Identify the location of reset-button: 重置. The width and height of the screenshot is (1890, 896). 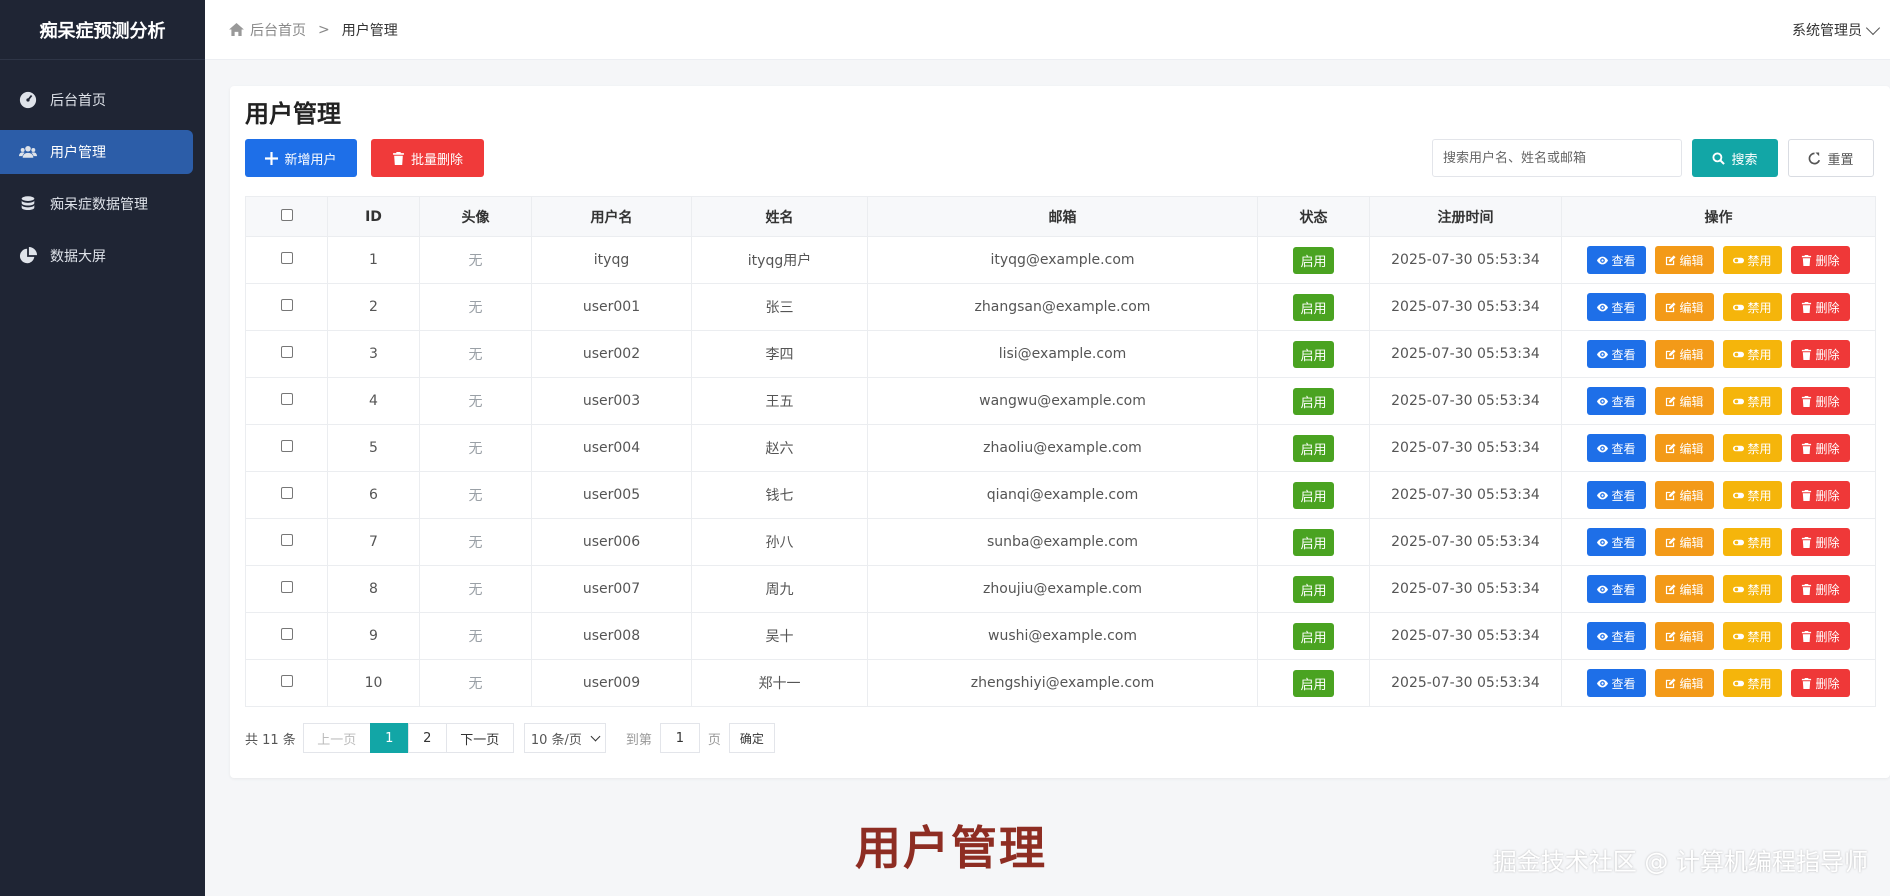
(1831, 158).